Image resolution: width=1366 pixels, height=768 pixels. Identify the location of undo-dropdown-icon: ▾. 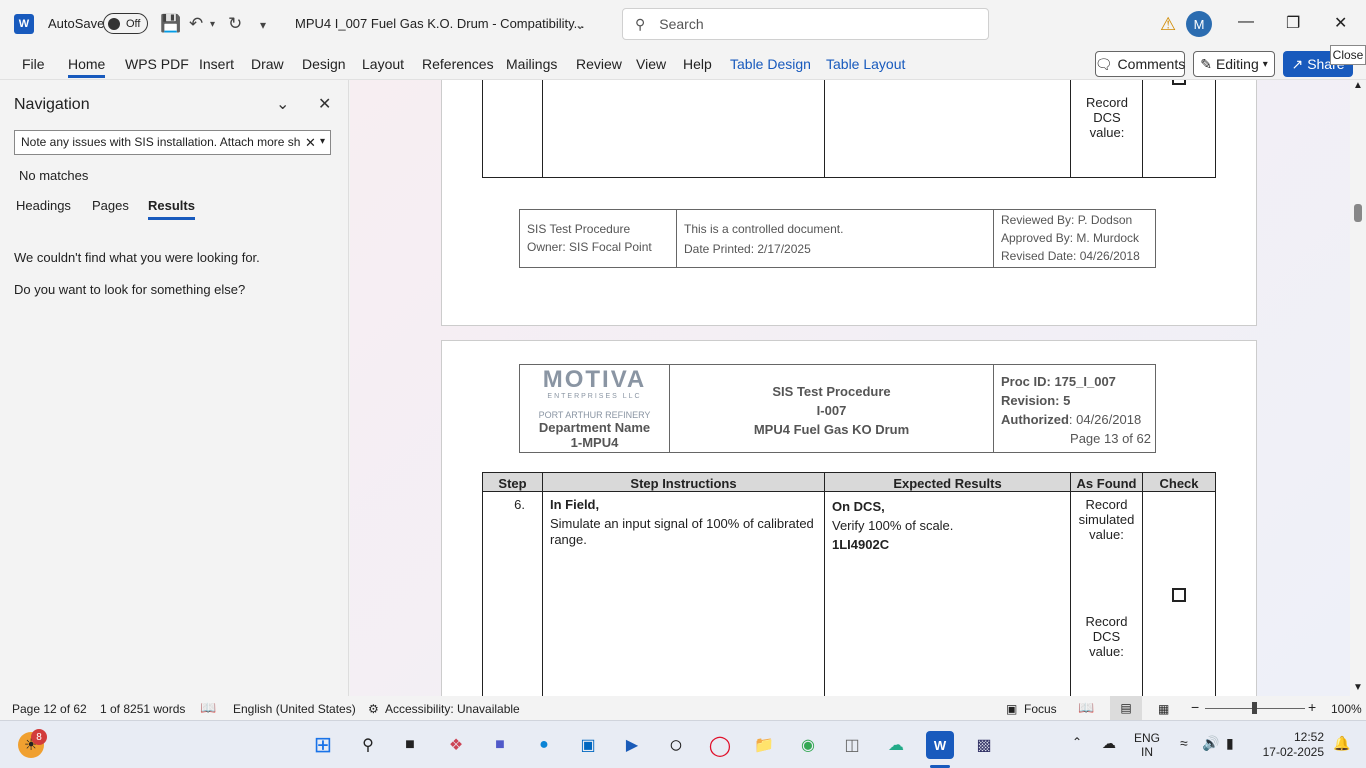
(212, 24).